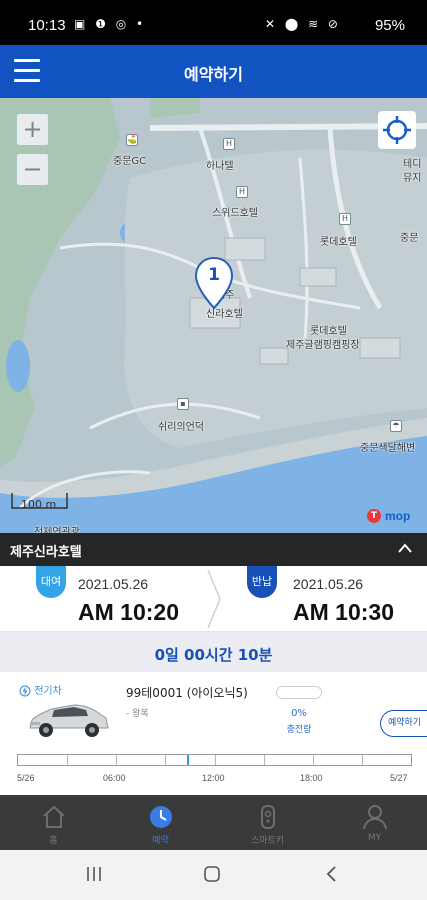  Describe the element at coordinates (338, 242) in the screenshot. I see `map-label-lotte: 롯데호텔` at that location.